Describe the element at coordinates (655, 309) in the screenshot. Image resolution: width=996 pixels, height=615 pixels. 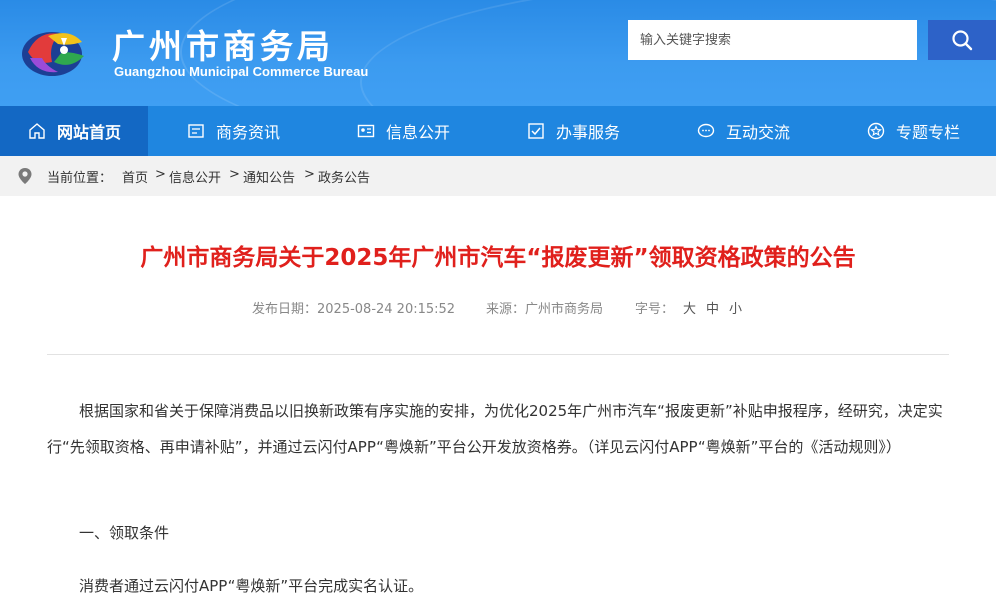
I see `font-size-label: 字号：` at that location.